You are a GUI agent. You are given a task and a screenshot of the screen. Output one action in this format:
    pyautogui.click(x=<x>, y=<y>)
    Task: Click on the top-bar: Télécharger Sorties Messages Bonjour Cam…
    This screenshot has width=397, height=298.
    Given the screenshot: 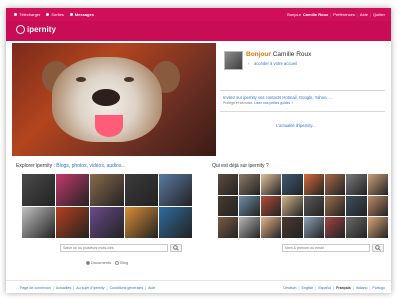 What is the action you would take?
    pyautogui.click(x=198, y=14)
    